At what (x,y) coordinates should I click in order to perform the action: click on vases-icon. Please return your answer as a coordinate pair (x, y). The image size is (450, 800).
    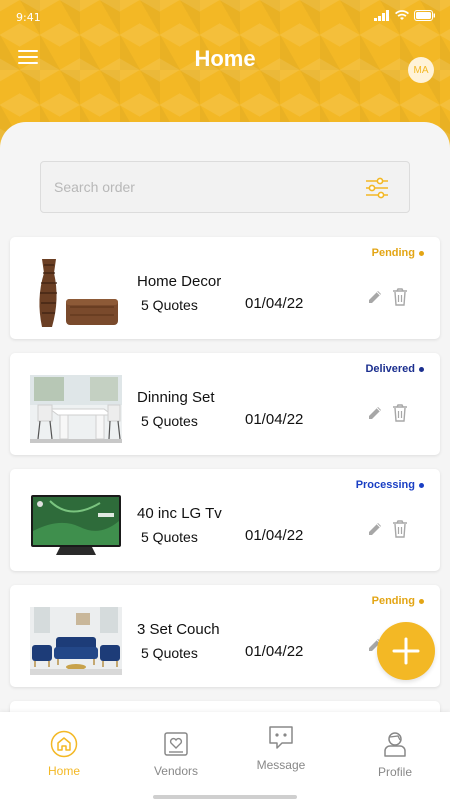
    Looking at the image, I should click on (76, 293).